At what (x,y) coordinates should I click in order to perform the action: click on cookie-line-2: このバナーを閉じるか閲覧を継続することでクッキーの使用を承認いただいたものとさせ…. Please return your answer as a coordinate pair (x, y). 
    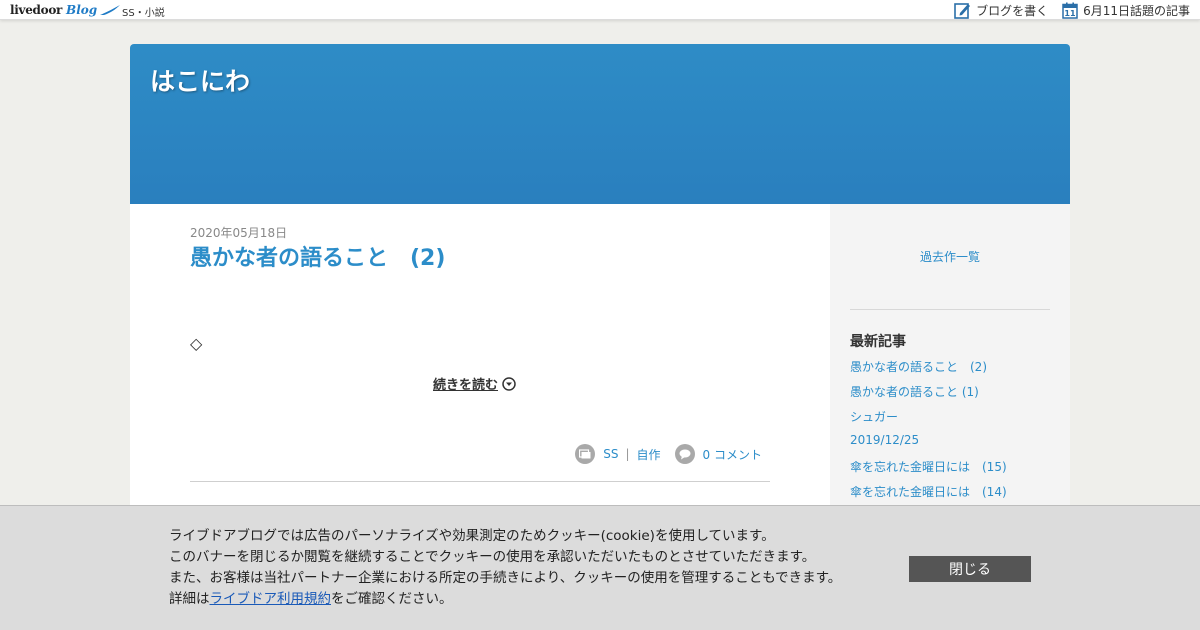
    Looking at the image, I should click on (492, 557).